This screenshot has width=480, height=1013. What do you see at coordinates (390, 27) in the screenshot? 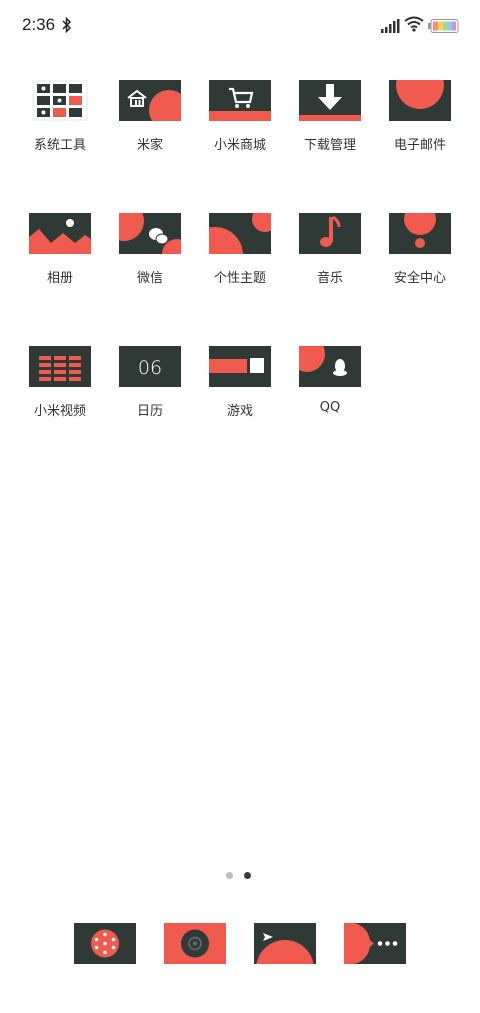
I see `signal-icon` at bounding box center [390, 27].